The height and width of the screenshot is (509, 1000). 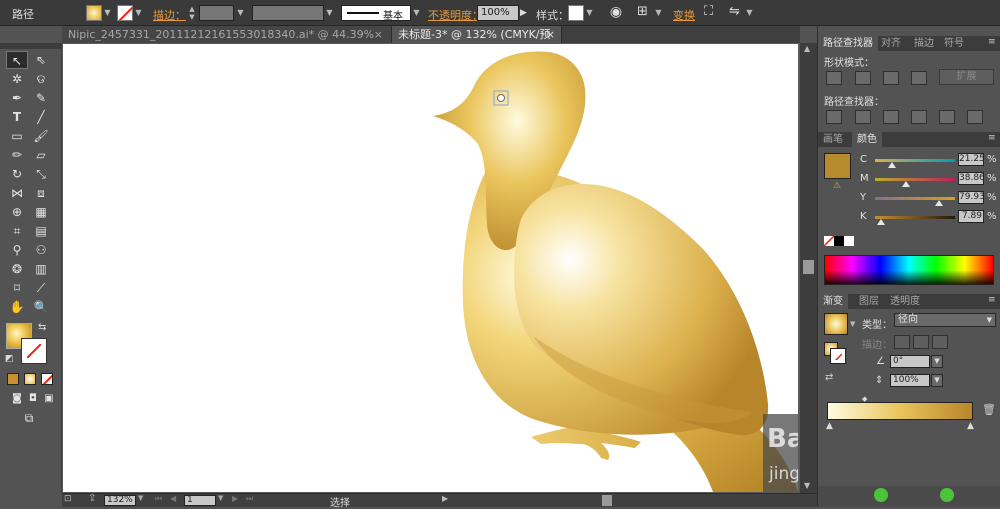 I want to click on tab-stroke: 描边, so click(x=924, y=43).